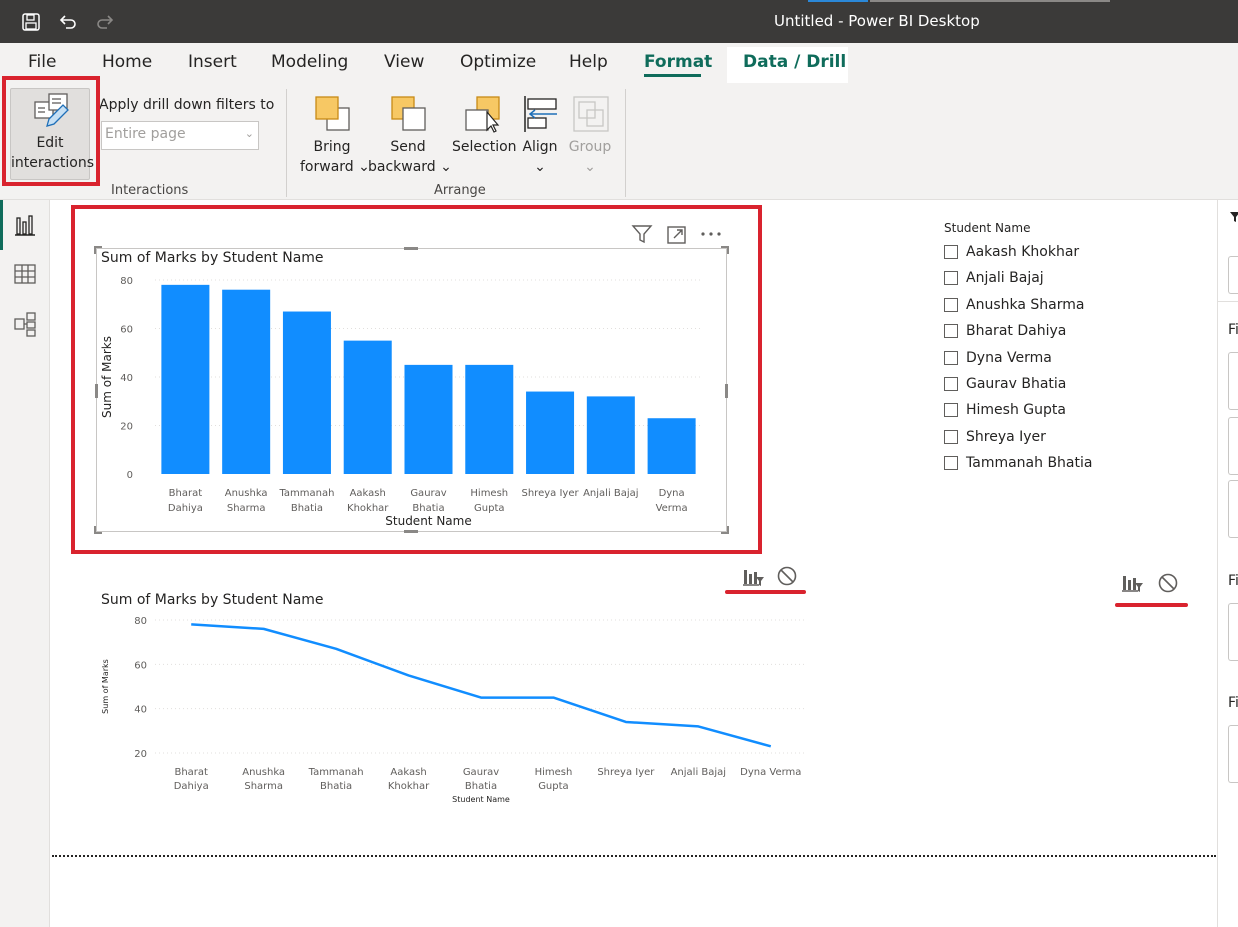 This screenshot has width=1238, height=927. What do you see at coordinates (1018, 463) in the screenshot?
I see `slicer-item: Tammanah Bhatia` at bounding box center [1018, 463].